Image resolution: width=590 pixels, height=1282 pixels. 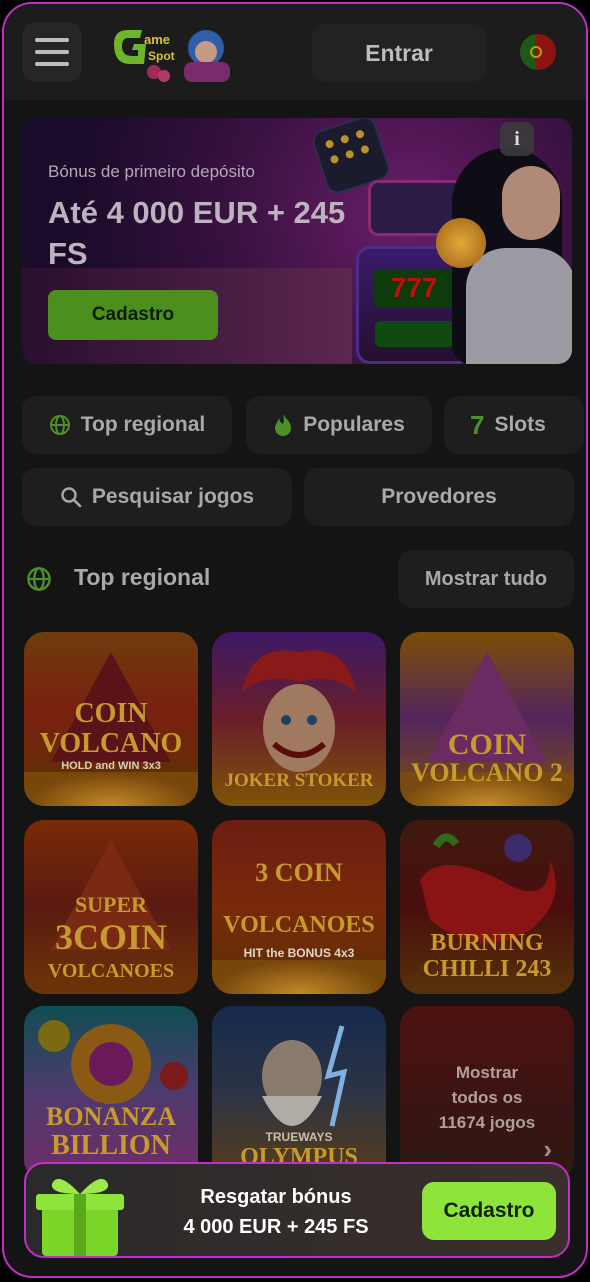 What do you see at coordinates (295, 52) in the screenshot?
I see `top-bar: ame Spot Entrar` at bounding box center [295, 52].